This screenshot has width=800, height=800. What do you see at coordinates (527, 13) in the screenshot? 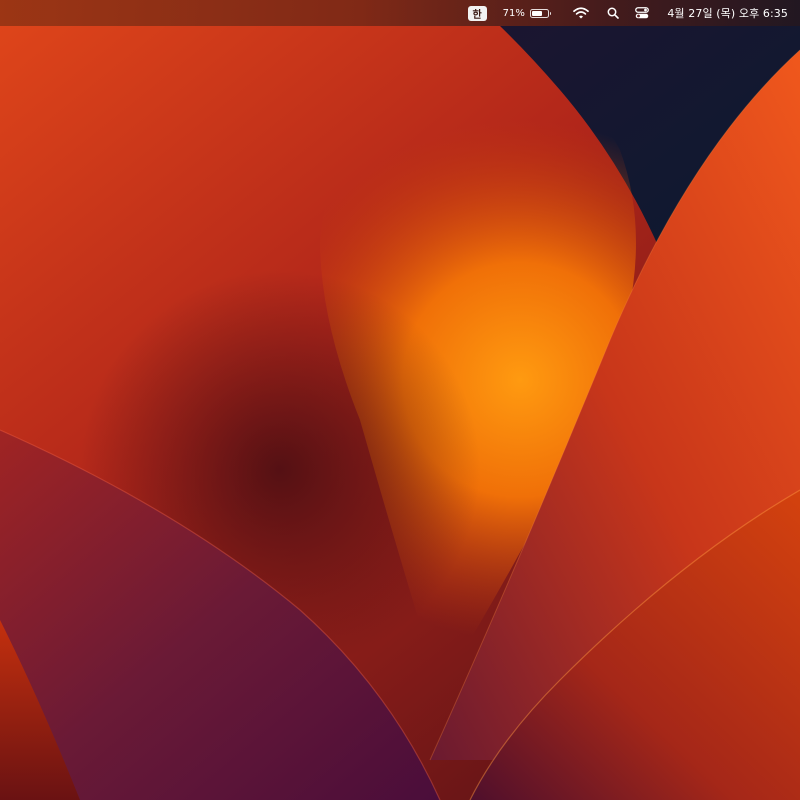
I see `battery-status: 71%` at bounding box center [527, 13].